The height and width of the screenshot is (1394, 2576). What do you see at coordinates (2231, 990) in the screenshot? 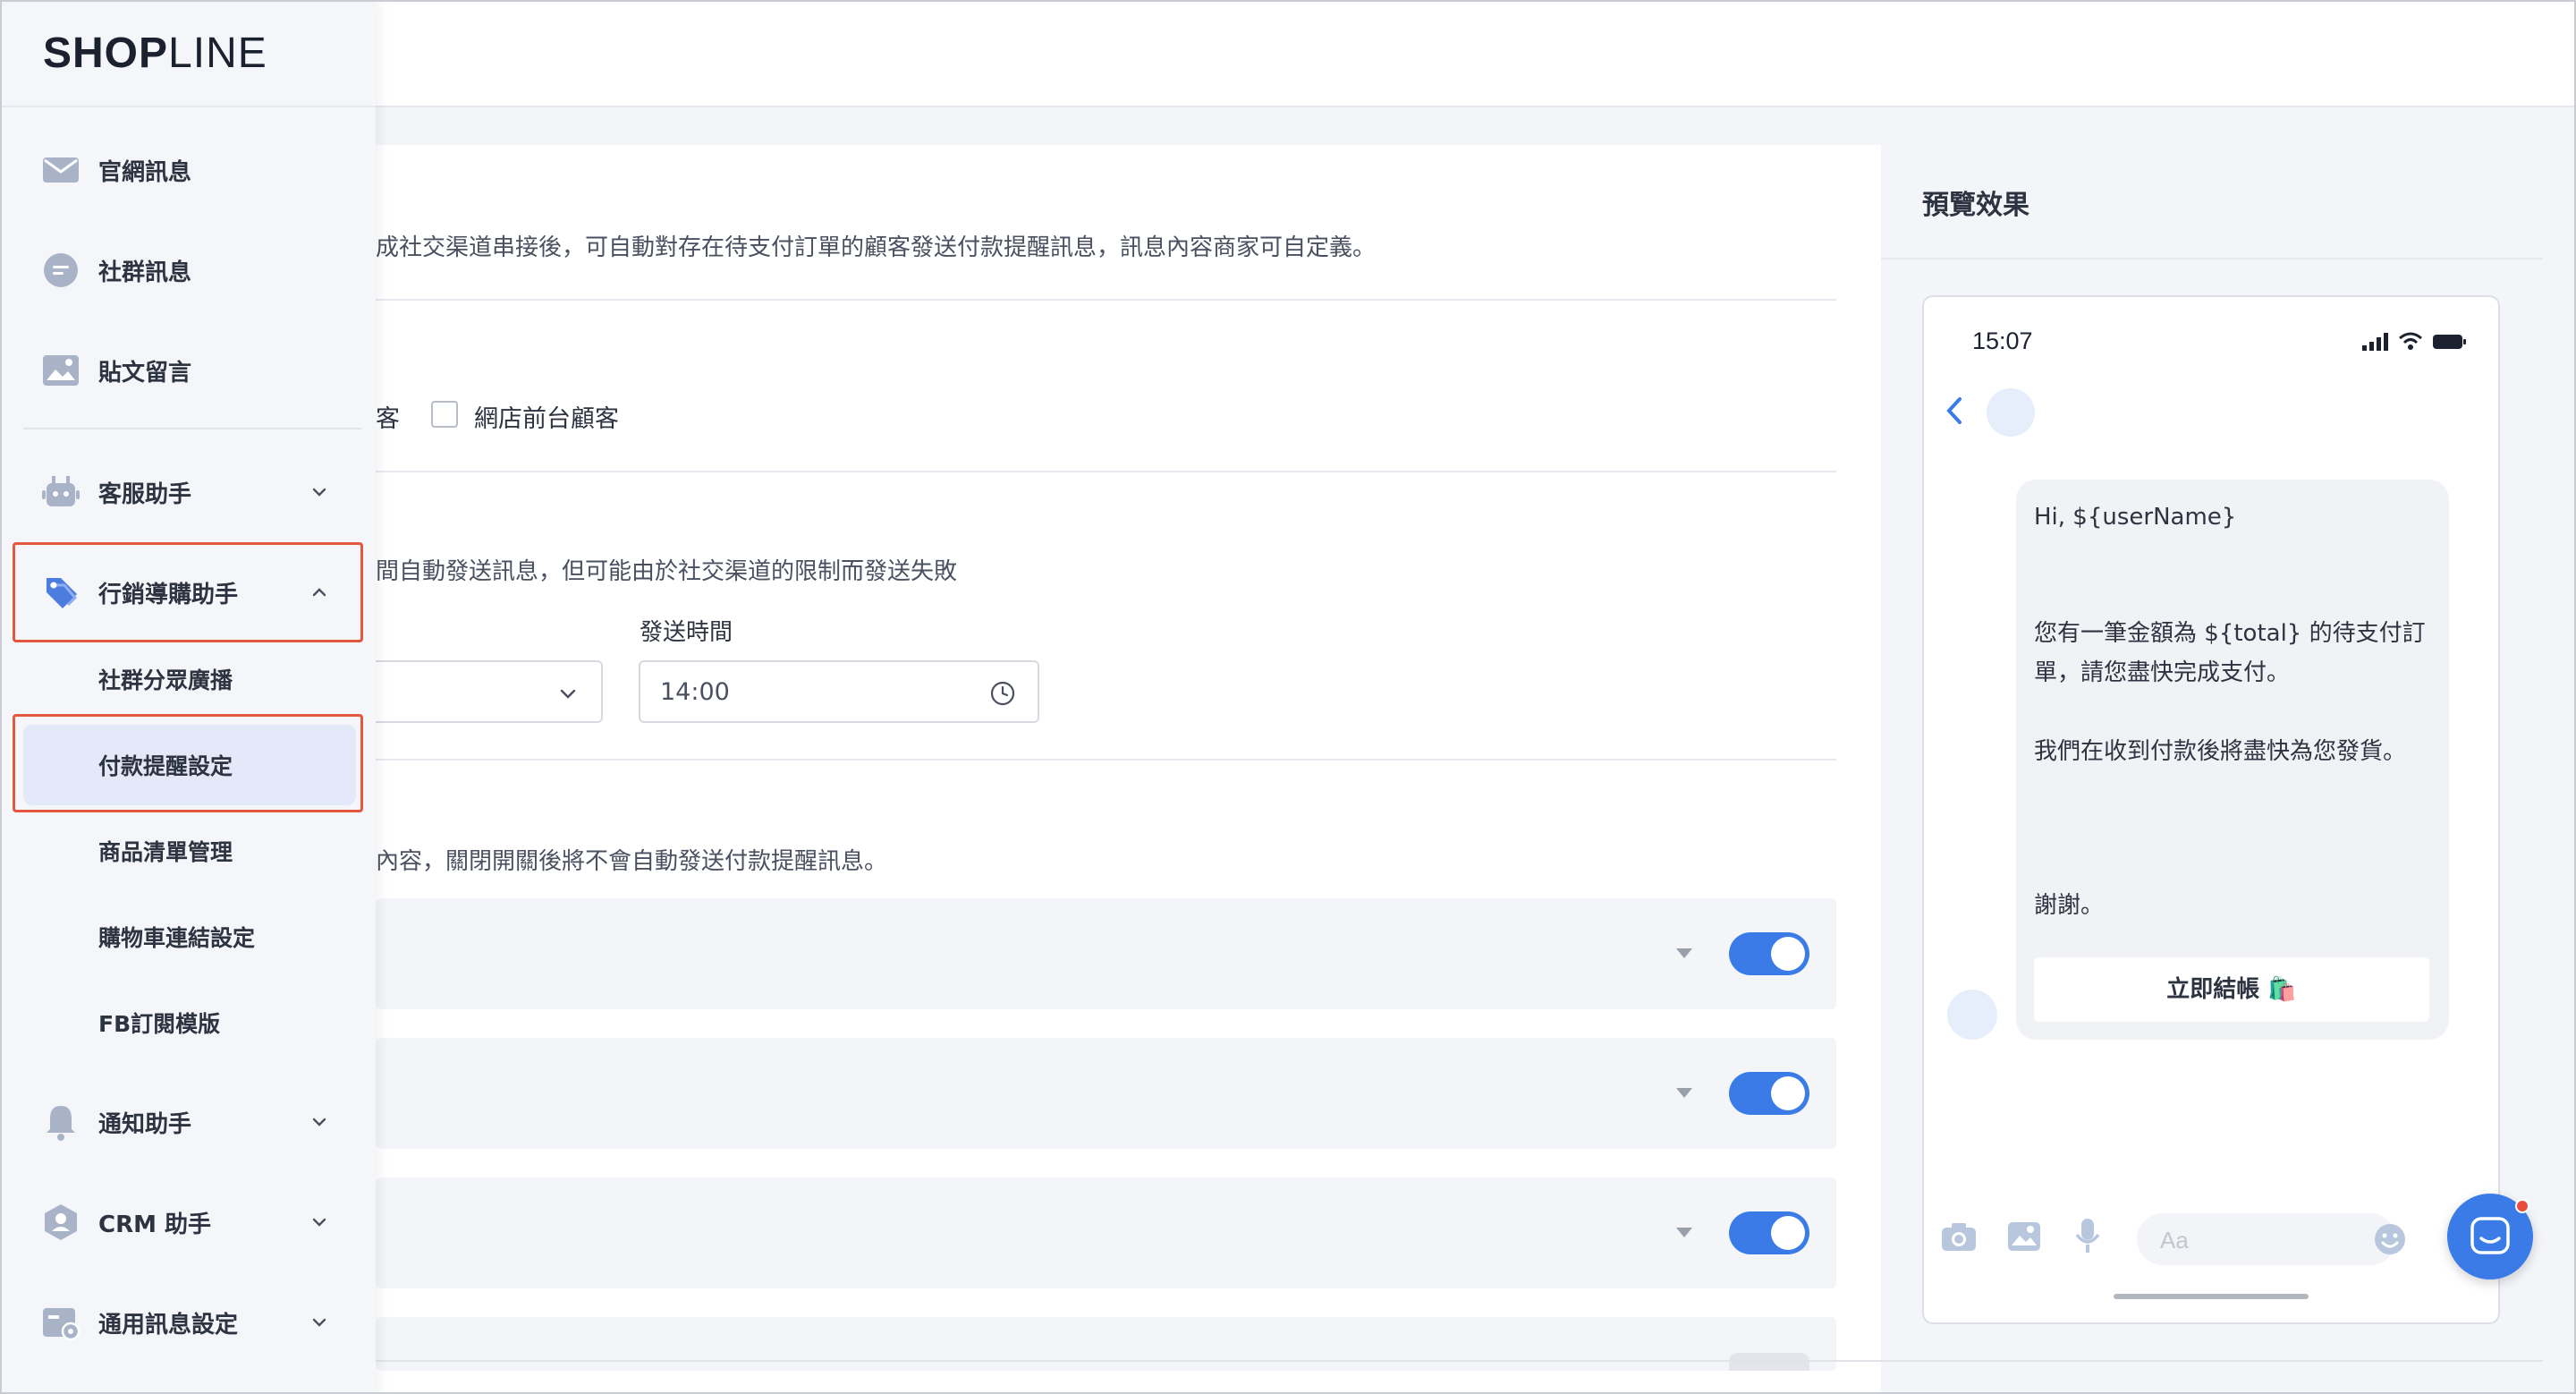
I see `checkout-now-button: 立即結帳 🛍️` at bounding box center [2231, 990].